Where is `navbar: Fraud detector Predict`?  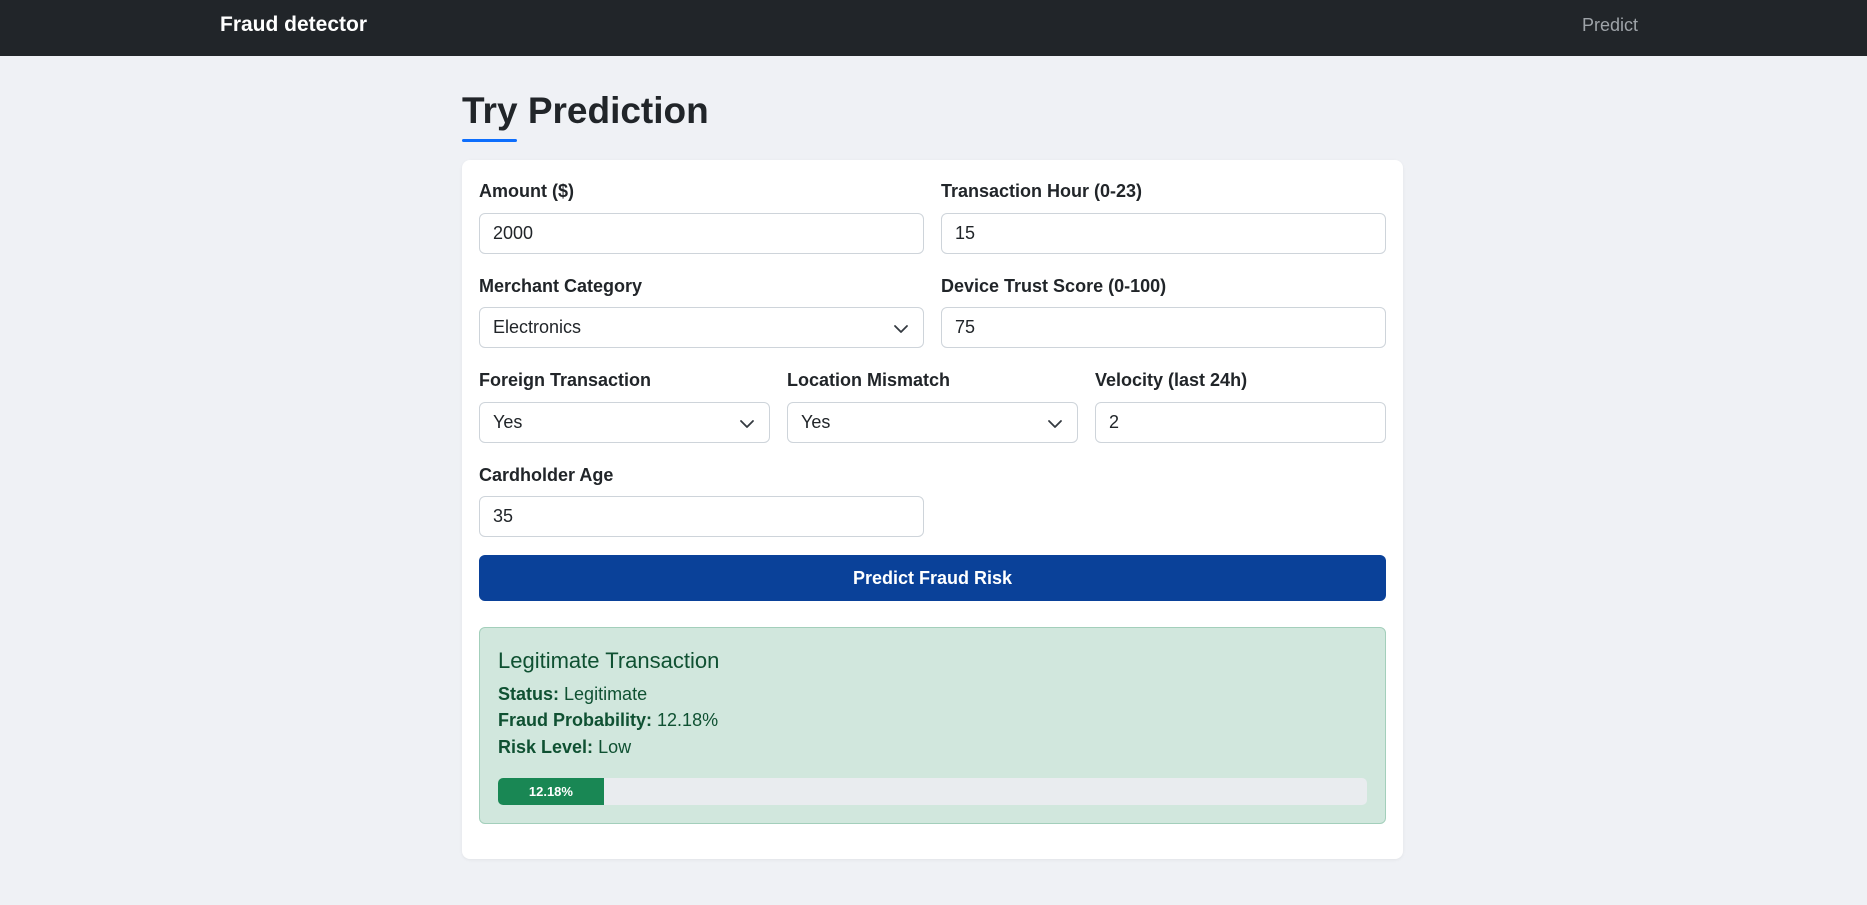
navbar: Fraud detector Predict is located at coordinates (933, 28).